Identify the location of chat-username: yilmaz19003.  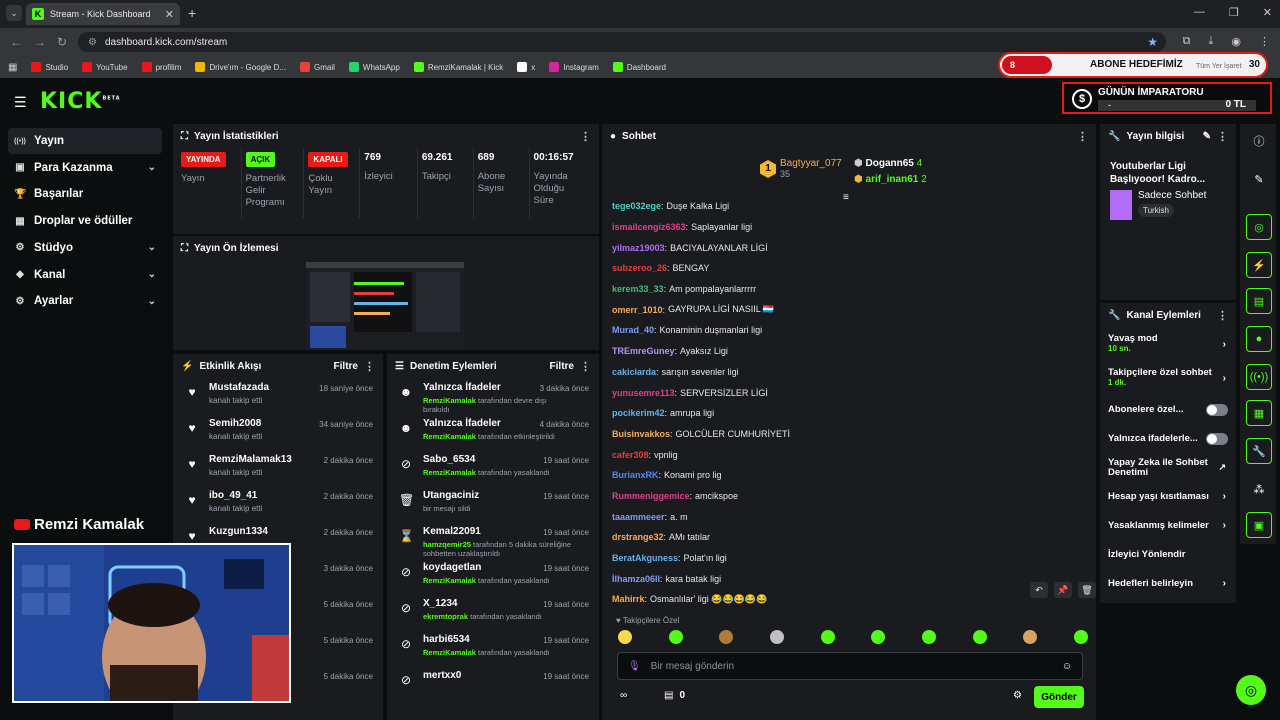
(638, 248).